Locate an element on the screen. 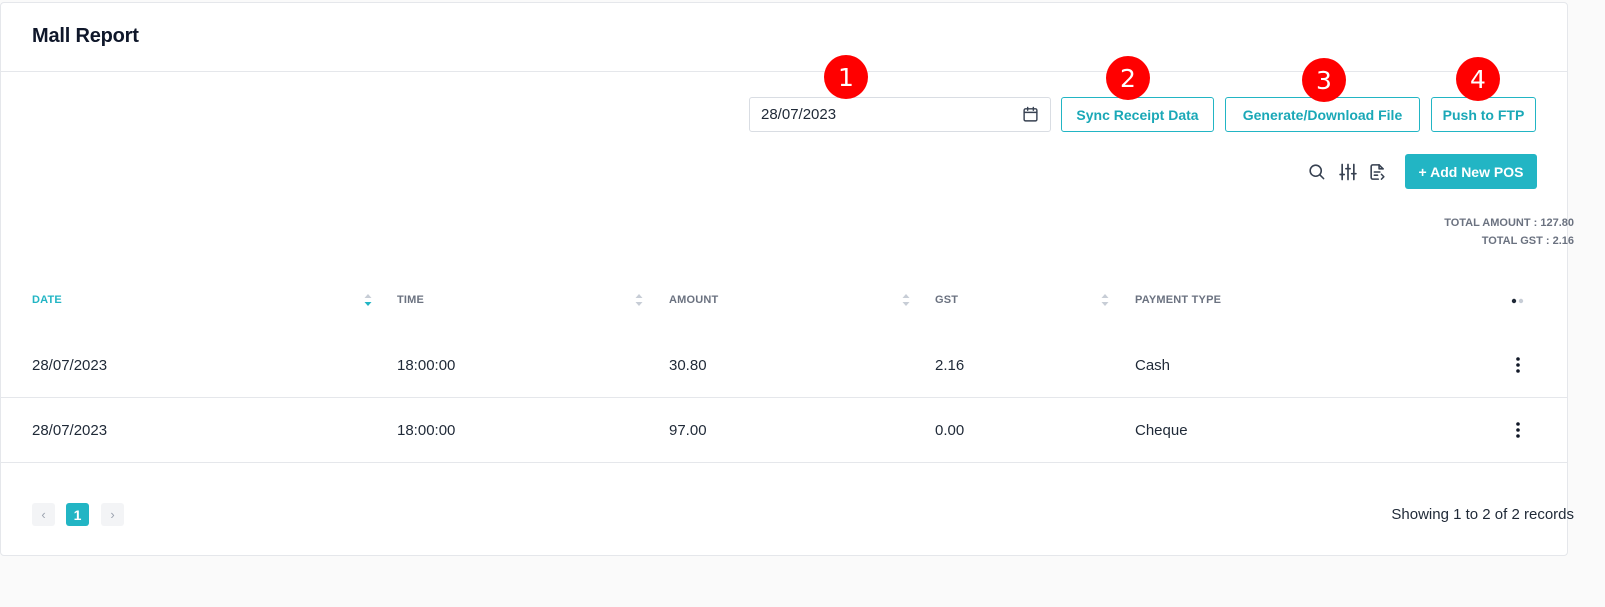 This screenshot has height=607, width=1605. cell-payment-type: Cash is located at coordinates (1153, 365).